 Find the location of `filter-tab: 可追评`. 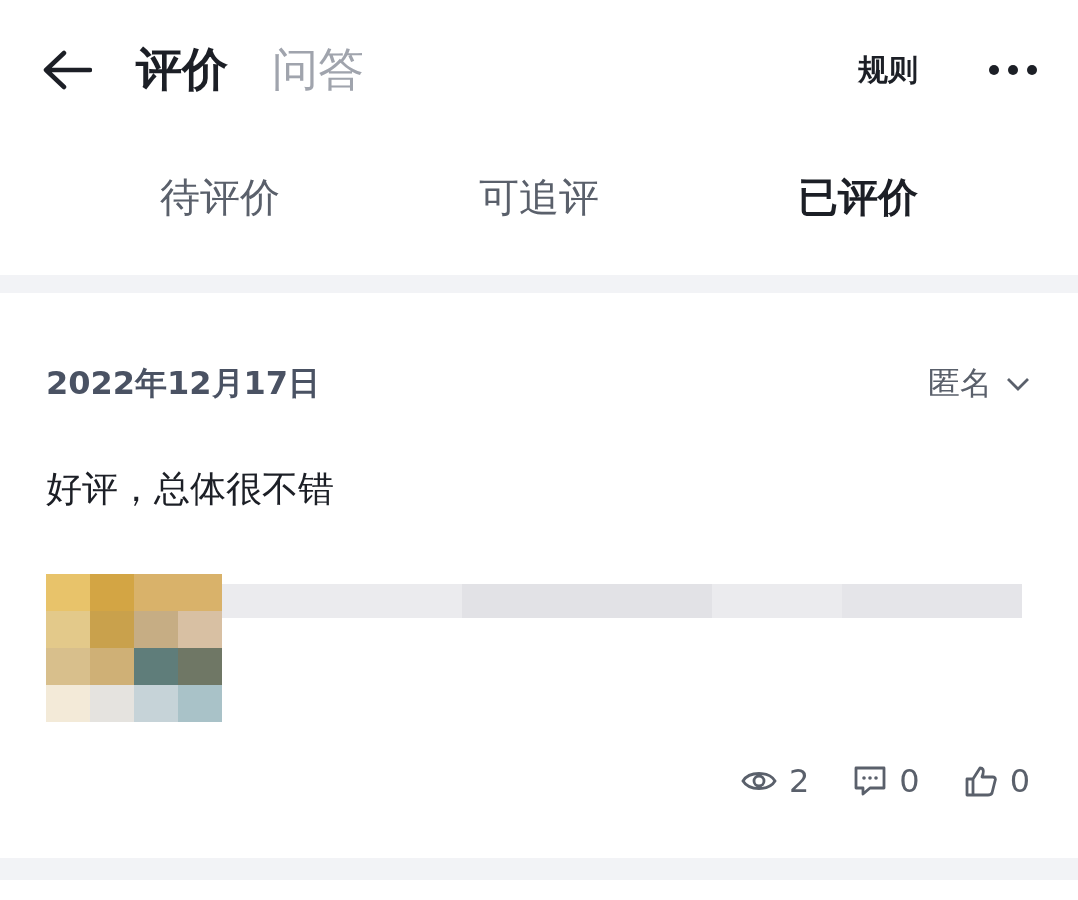

filter-tab: 可追评 is located at coordinates (539, 197).